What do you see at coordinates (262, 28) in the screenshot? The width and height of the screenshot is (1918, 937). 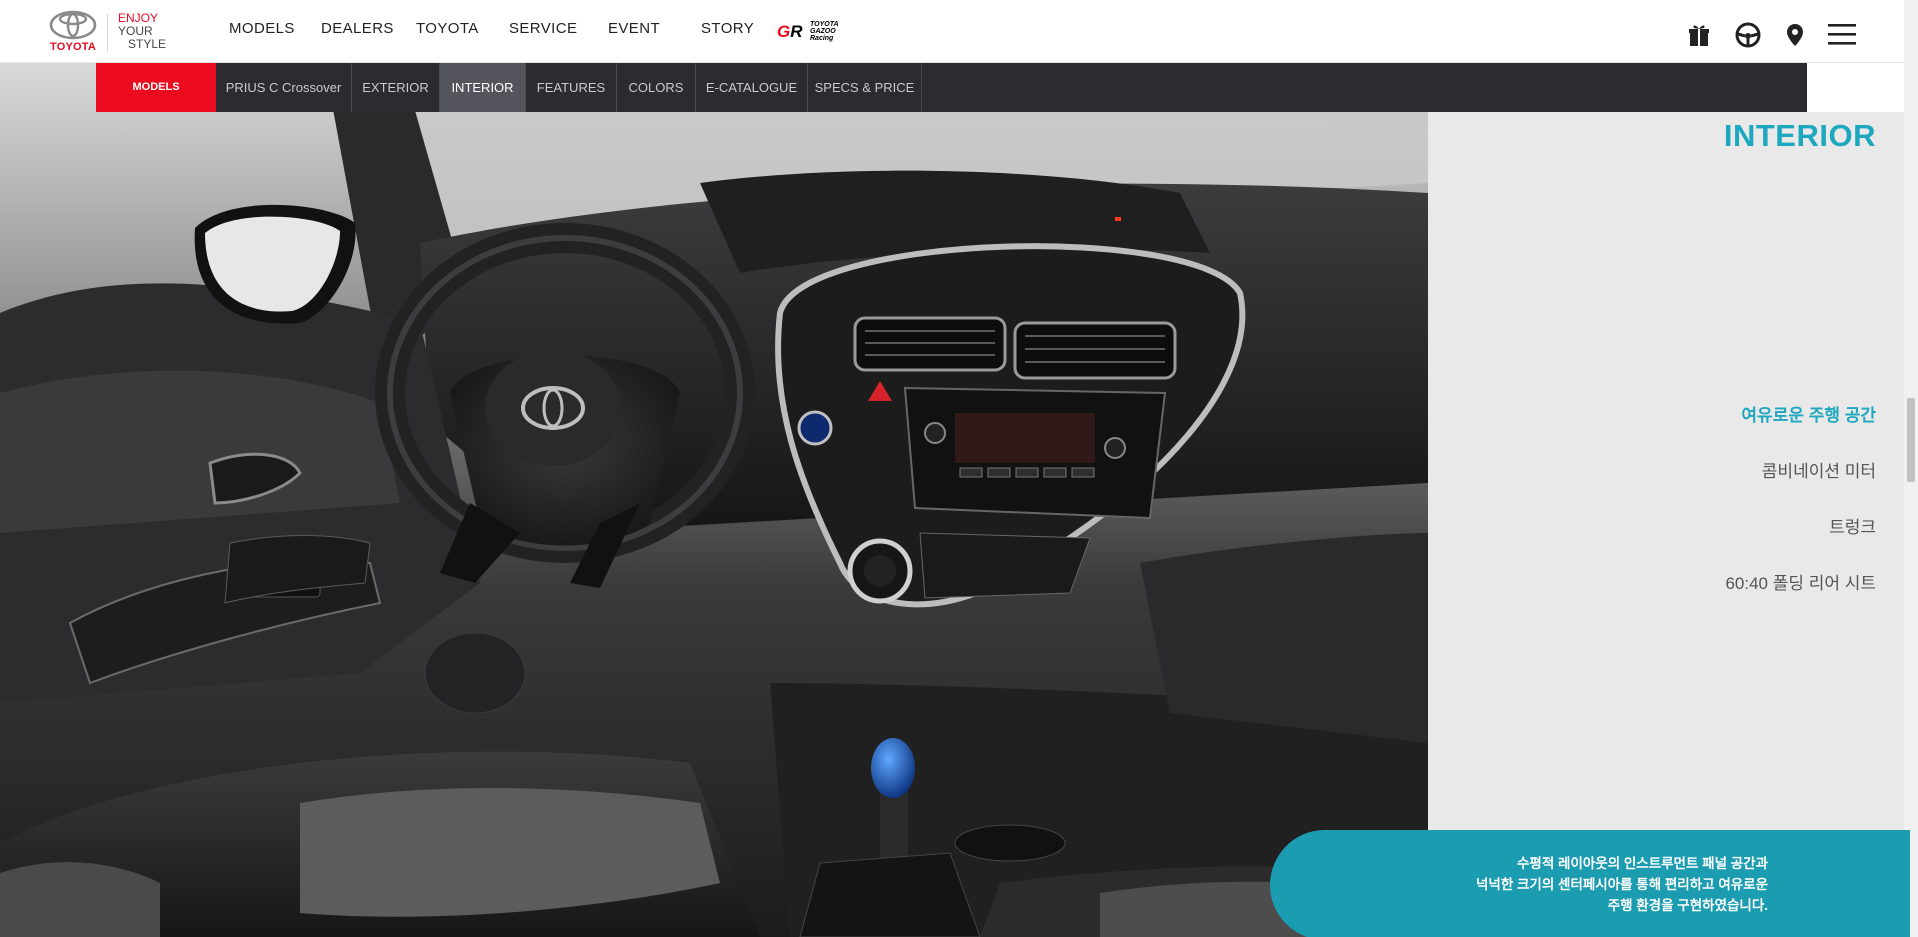 I see `nav-models: MODELS` at bounding box center [262, 28].